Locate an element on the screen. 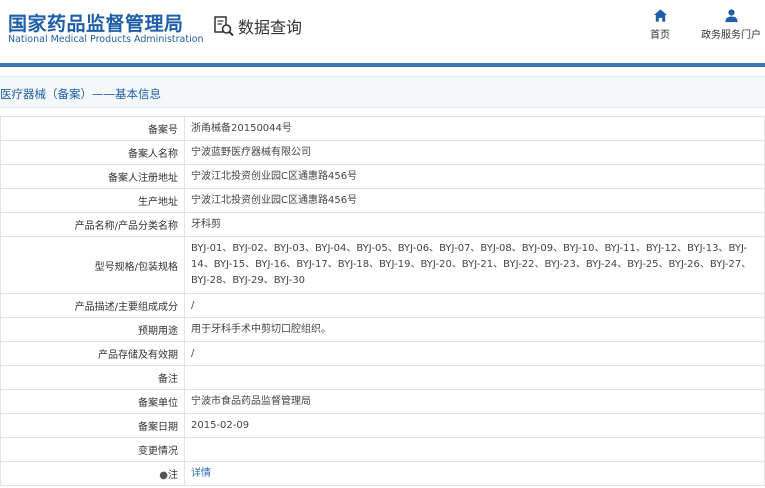  row-label: 生产地址 is located at coordinates (92, 200).